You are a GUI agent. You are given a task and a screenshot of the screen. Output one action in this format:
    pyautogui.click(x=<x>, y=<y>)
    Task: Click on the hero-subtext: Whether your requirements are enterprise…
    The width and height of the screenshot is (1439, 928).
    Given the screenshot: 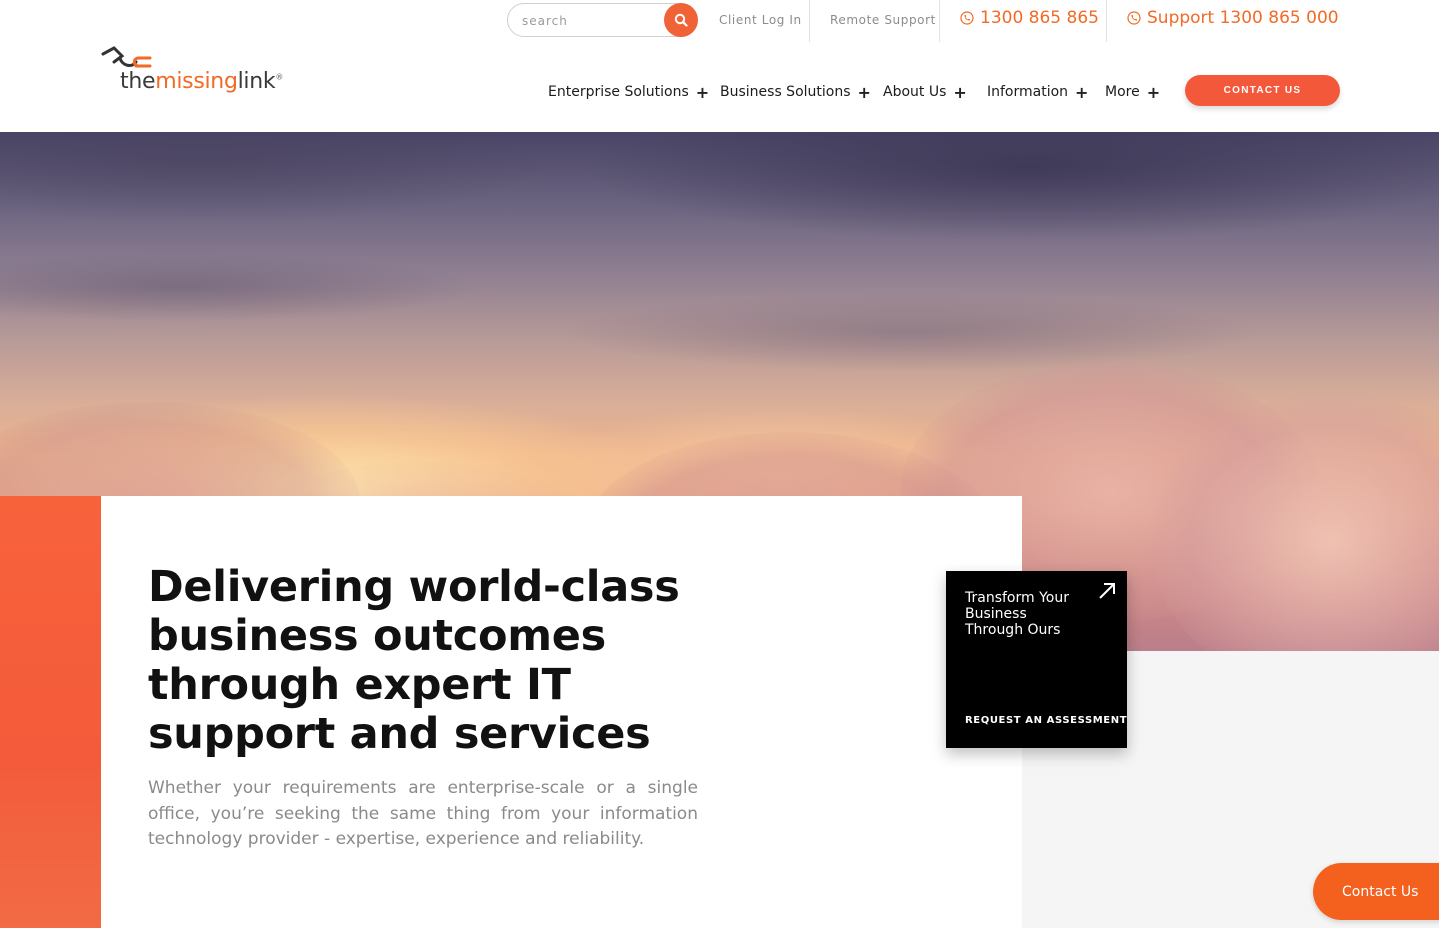 What is the action you would take?
    pyautogui.click(x=423, y=813)
    